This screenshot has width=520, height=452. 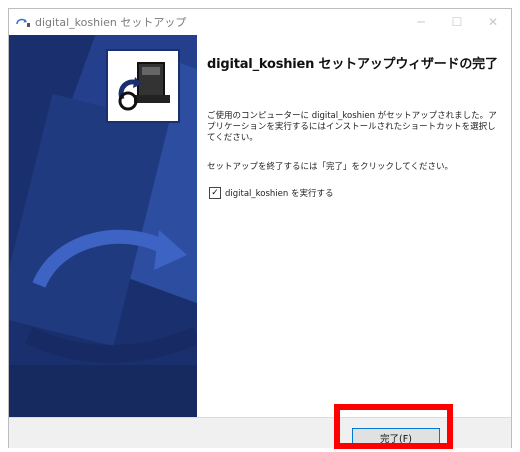 What do you see at coordinates (493, 22) in the screenshot?
I see `close-button: ✕` at bounding box center [493, 22].